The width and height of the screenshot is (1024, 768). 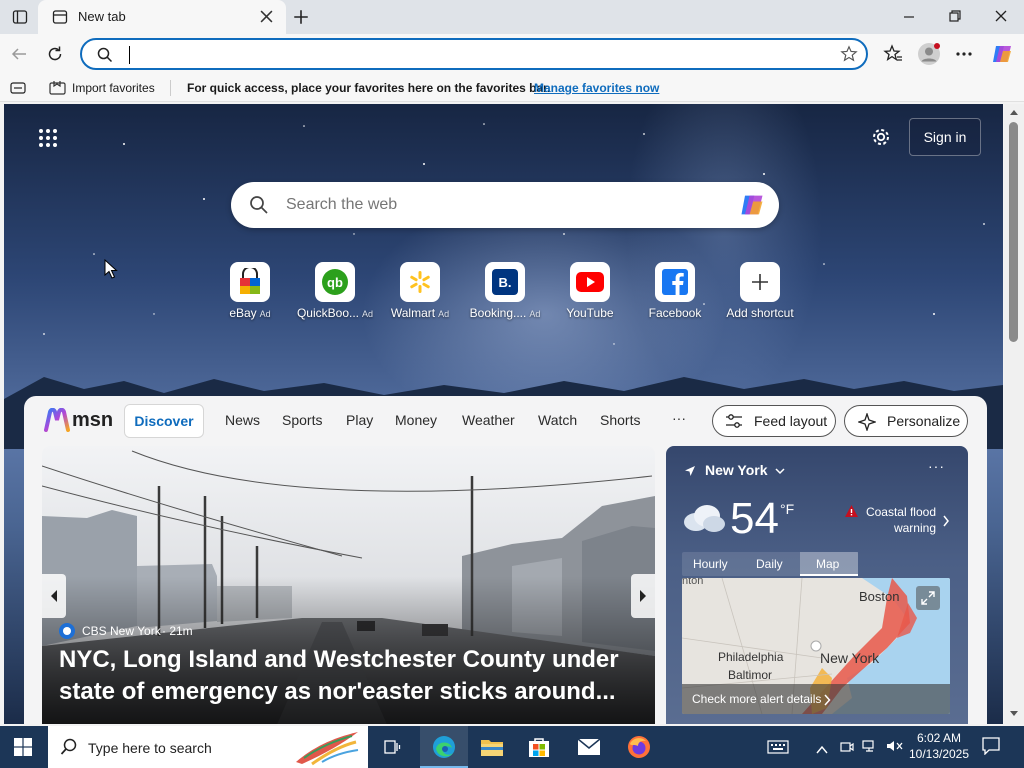 I want to click on shortcut-add: Add shortcut, so click(x=760, y=291).